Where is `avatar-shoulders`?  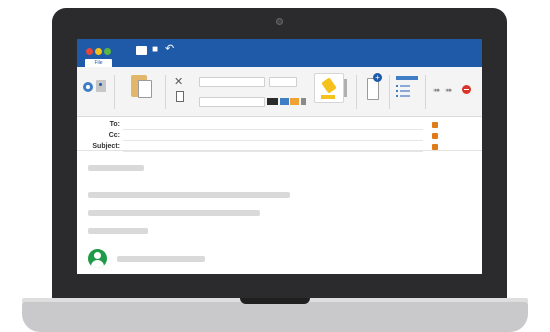
avatar-shoulders is located at coordinates (97, 264).